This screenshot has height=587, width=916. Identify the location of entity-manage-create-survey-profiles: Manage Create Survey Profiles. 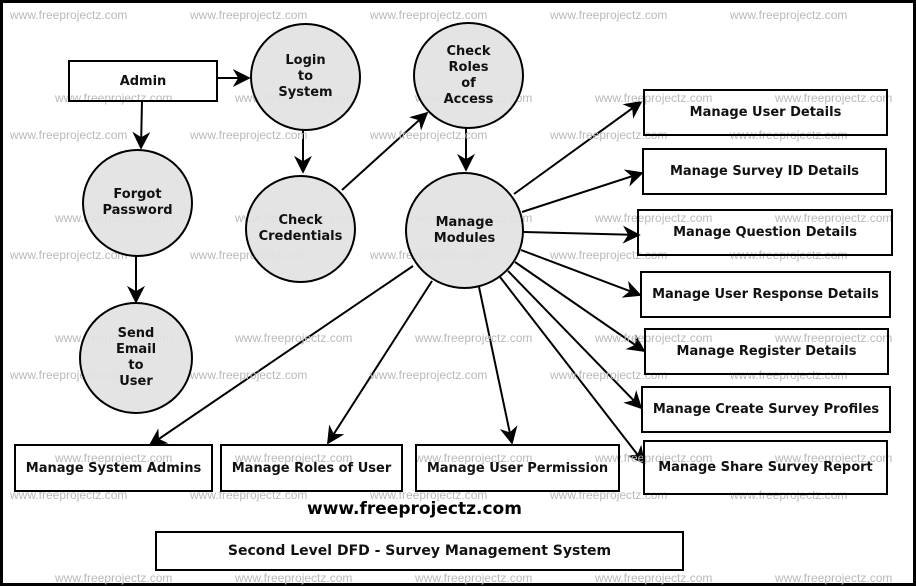
(766, 409).